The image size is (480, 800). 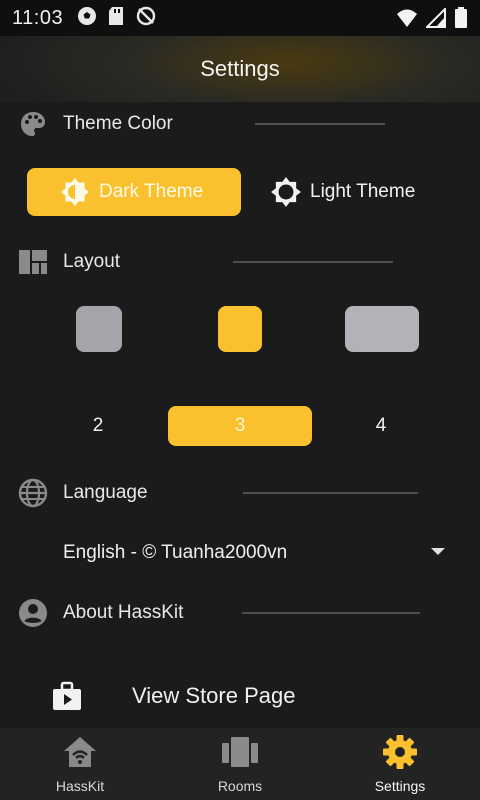 What do you see at coordinates (80, 786) in the screenshot?
I see `nav-label-hasskit: HassKit` at bounding box center [80, 786].